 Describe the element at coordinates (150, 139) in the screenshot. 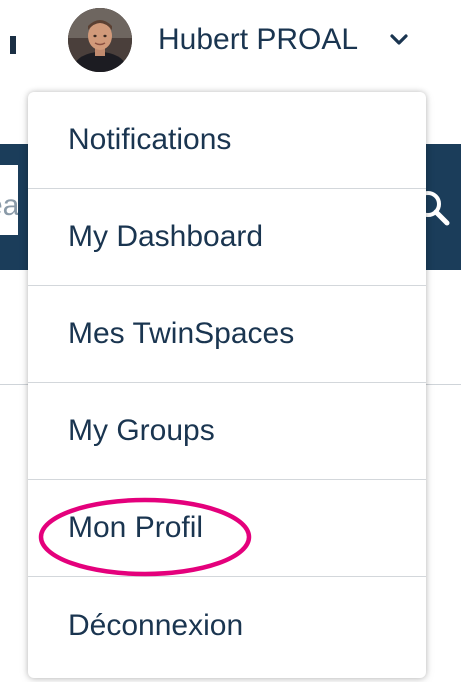

I see `menu-item-label: Notifications` at that location.